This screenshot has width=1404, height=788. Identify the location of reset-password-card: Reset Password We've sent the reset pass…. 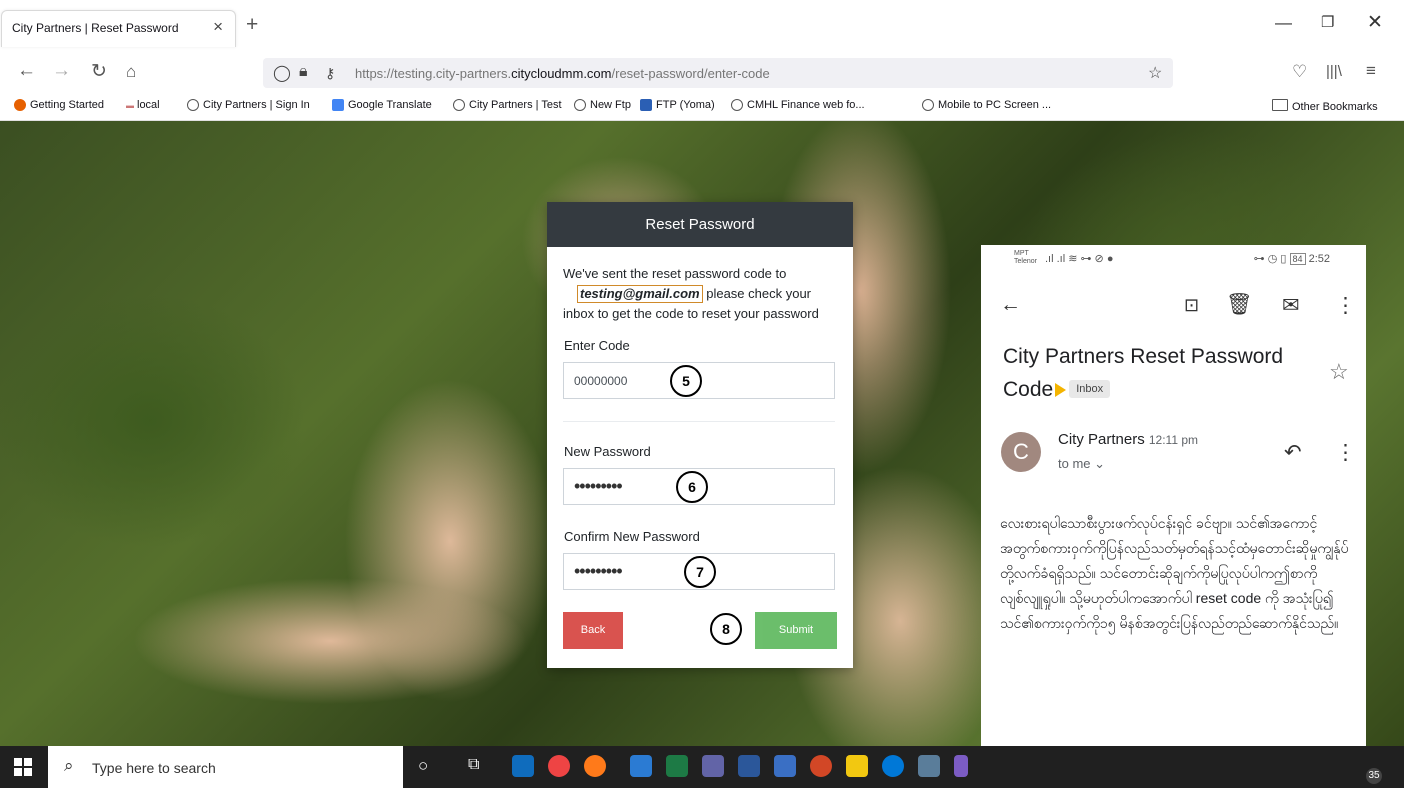
(700, 435).